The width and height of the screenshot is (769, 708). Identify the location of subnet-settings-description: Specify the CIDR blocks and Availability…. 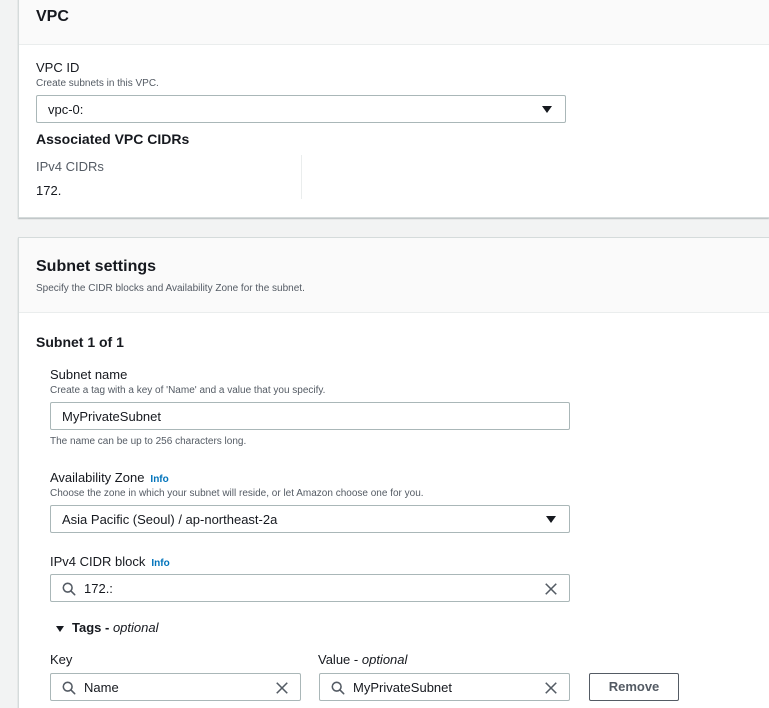
(170, 288).